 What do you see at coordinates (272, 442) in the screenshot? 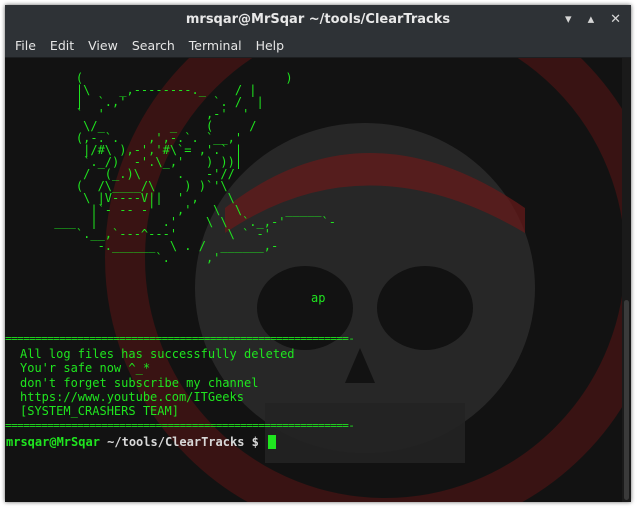
I see `text-cursor` at bounding box center [272, 442].